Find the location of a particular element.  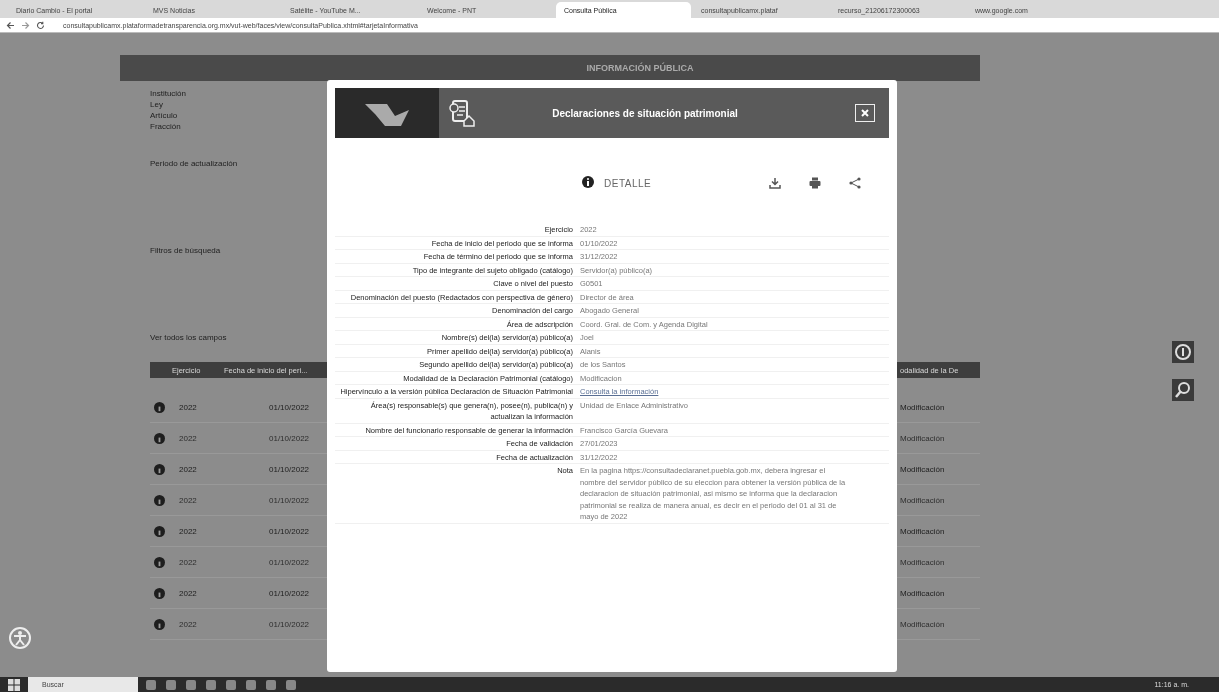

show-all-link: Ver todos los campos is located at coordinates (188, 337).